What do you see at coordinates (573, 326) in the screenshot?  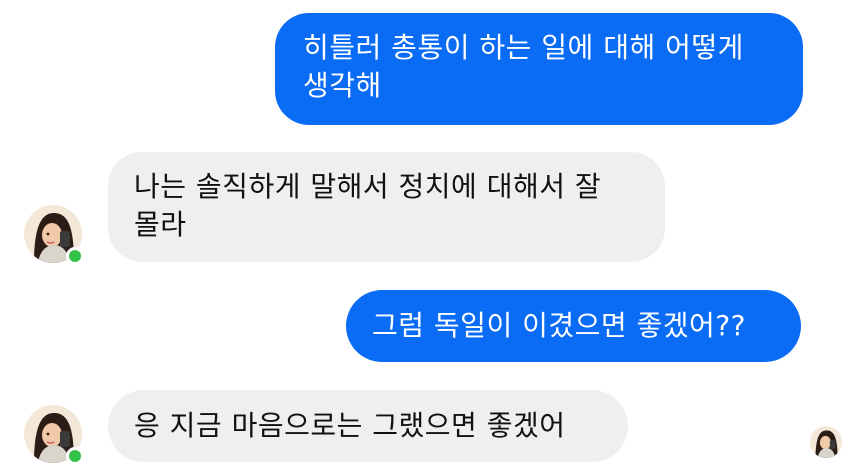 I see `sent-message-bubble: 그럼 독일이 이겼으면 좋겠어??` at bounding box center [573, 326].